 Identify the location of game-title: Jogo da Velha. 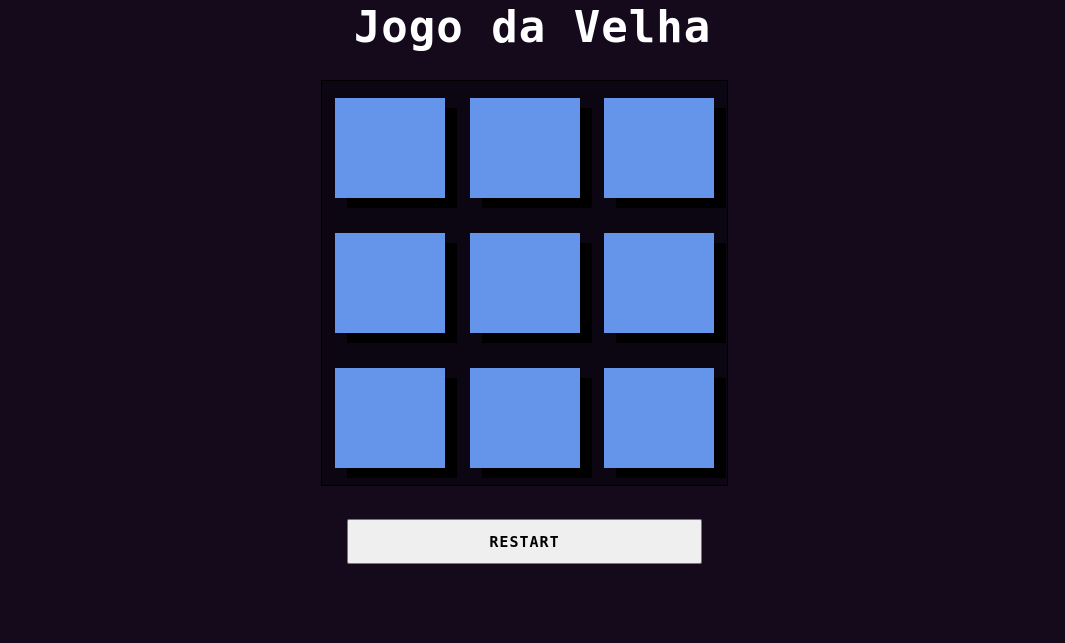
(532, 27).